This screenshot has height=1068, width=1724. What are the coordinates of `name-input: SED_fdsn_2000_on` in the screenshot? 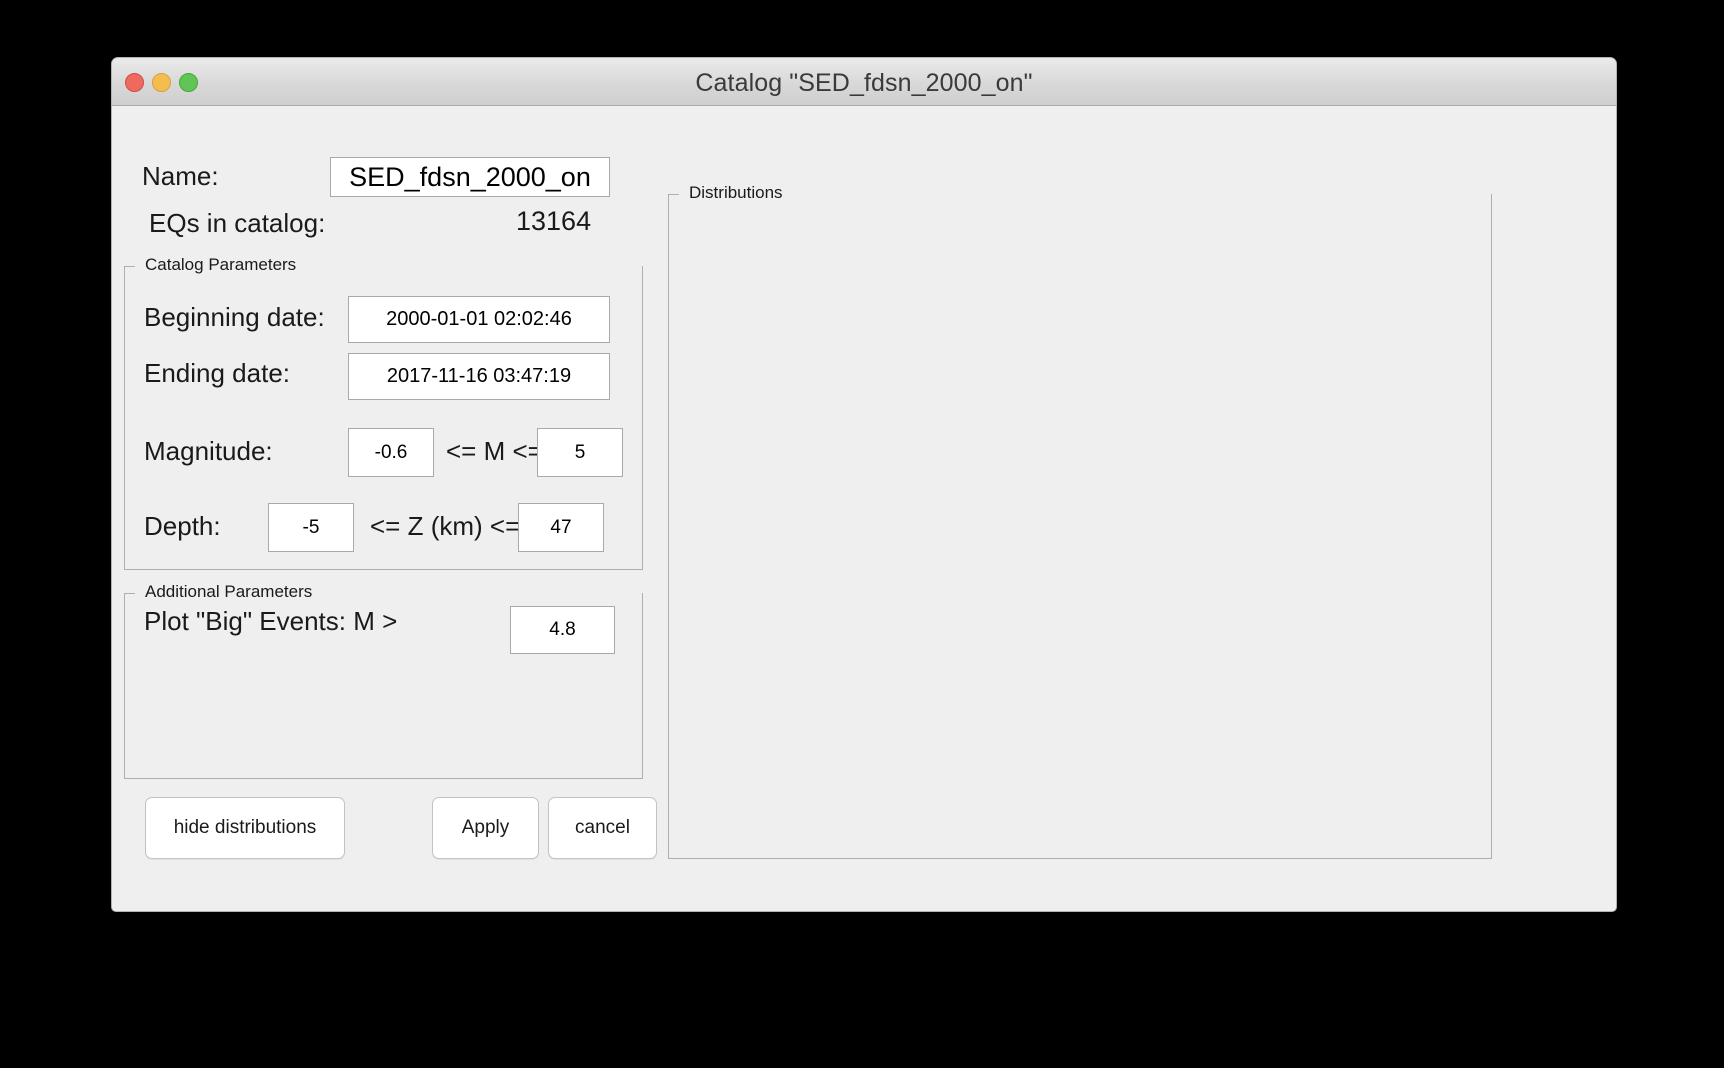 It's located at (470, 177).